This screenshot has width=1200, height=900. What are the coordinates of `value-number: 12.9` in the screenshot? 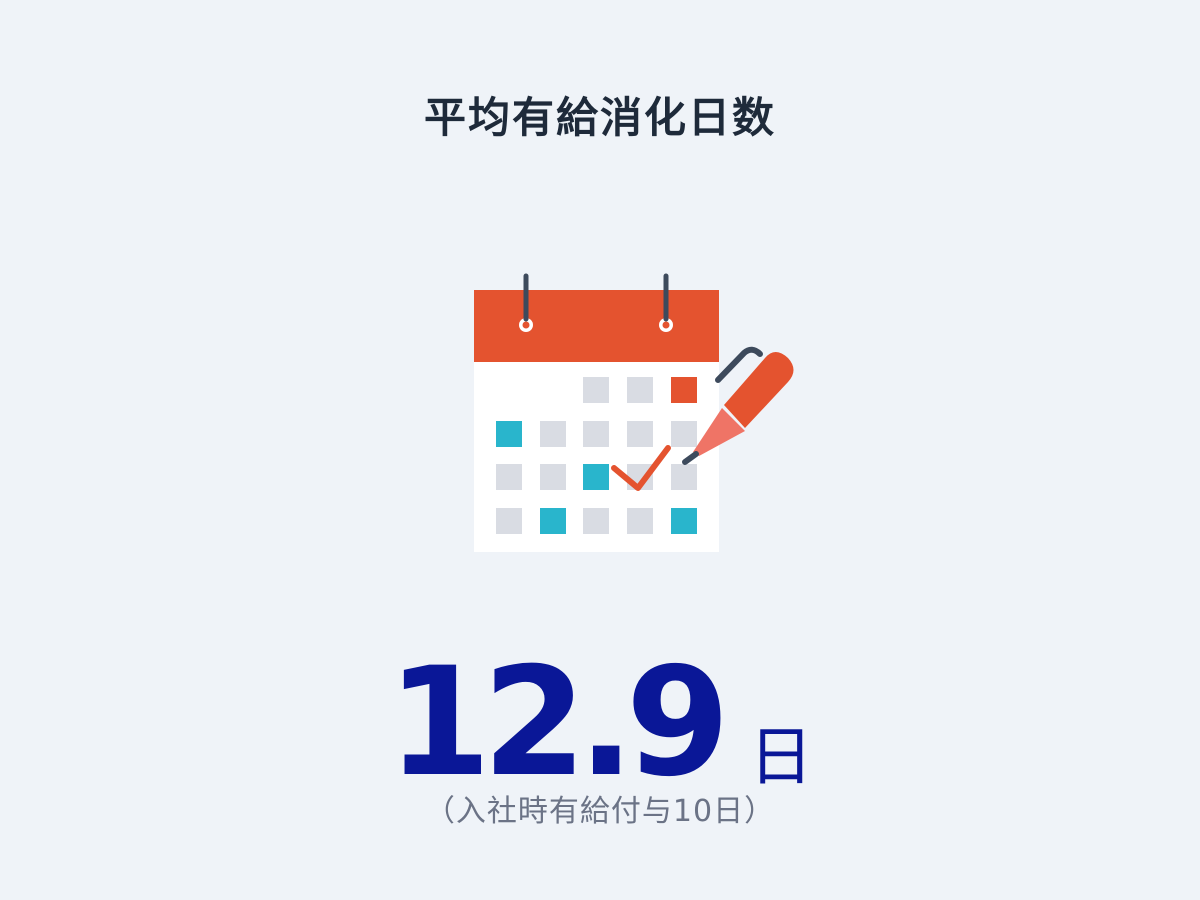 It's located at (558, 723).